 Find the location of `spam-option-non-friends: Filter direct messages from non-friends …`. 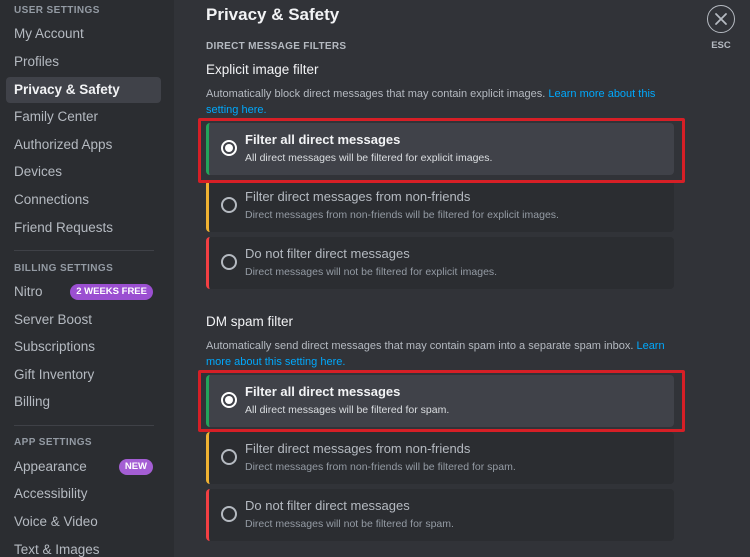

spam-option-non-friends: Filter direct messages from non-friends … is located at coordinates (440, 458).